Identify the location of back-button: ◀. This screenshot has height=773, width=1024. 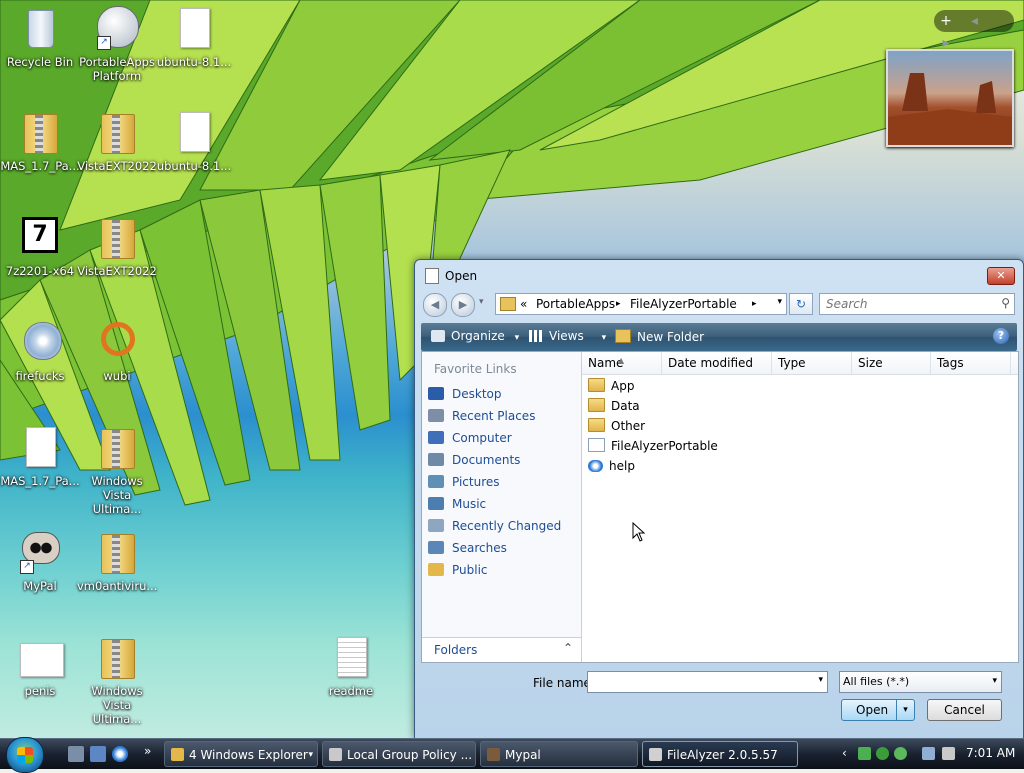
(435, 305).